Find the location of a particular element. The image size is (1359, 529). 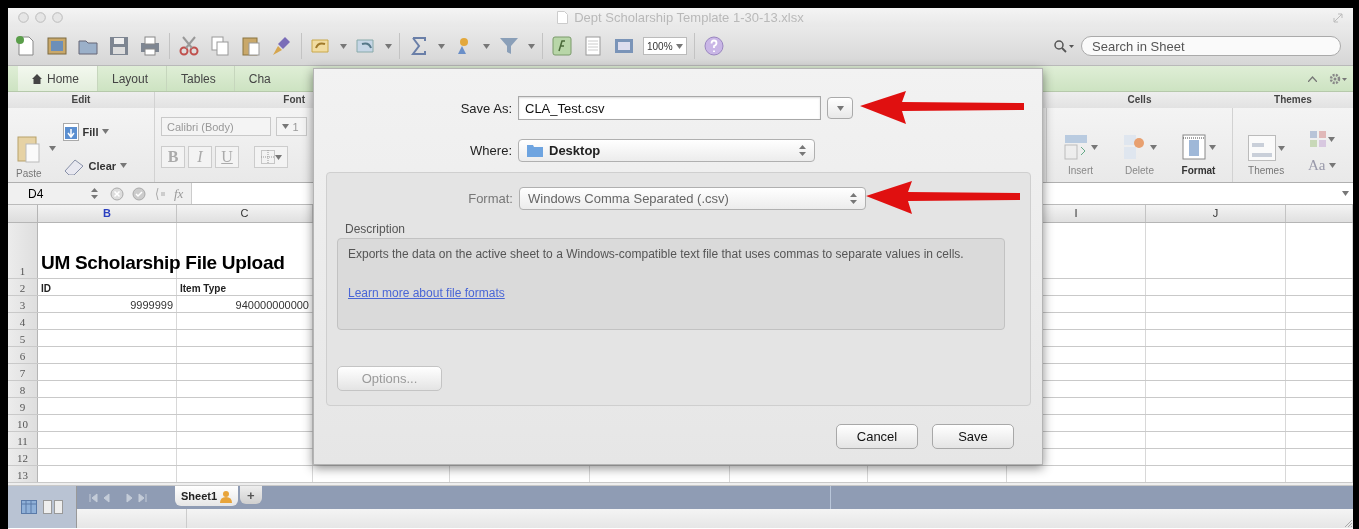

column-header: C is located at coordinates (244, 213).